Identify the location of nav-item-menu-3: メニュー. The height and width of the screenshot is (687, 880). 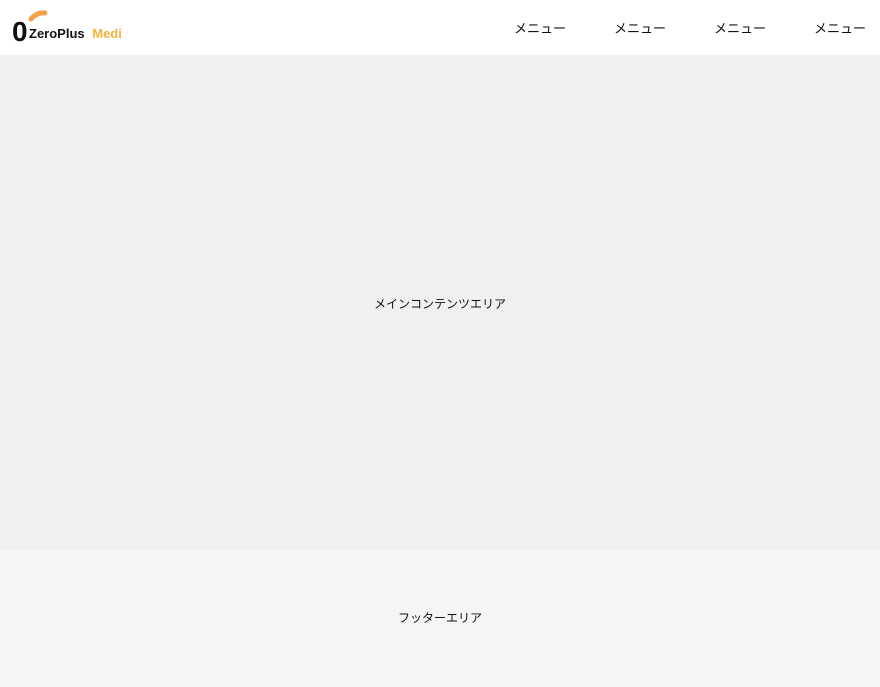
(740, 27).